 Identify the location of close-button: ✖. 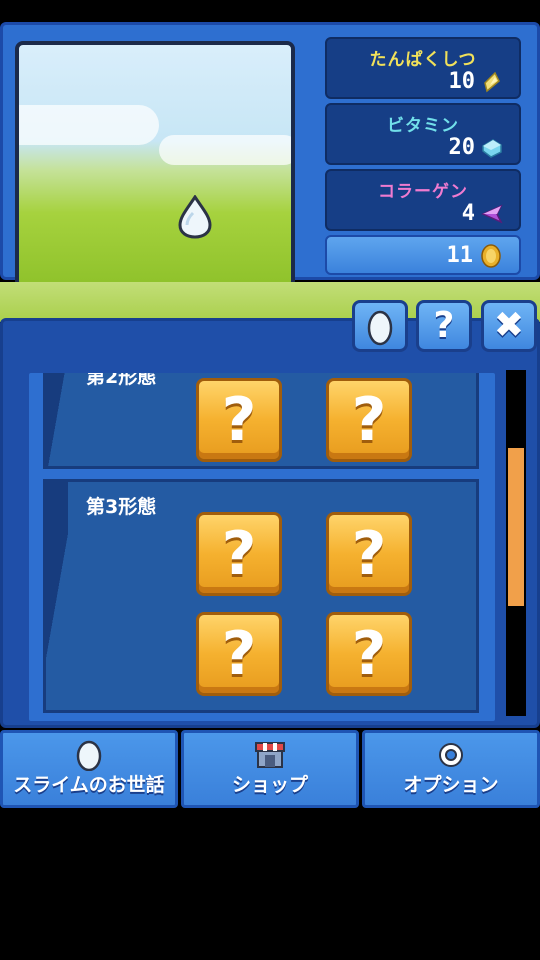
(509, 326).